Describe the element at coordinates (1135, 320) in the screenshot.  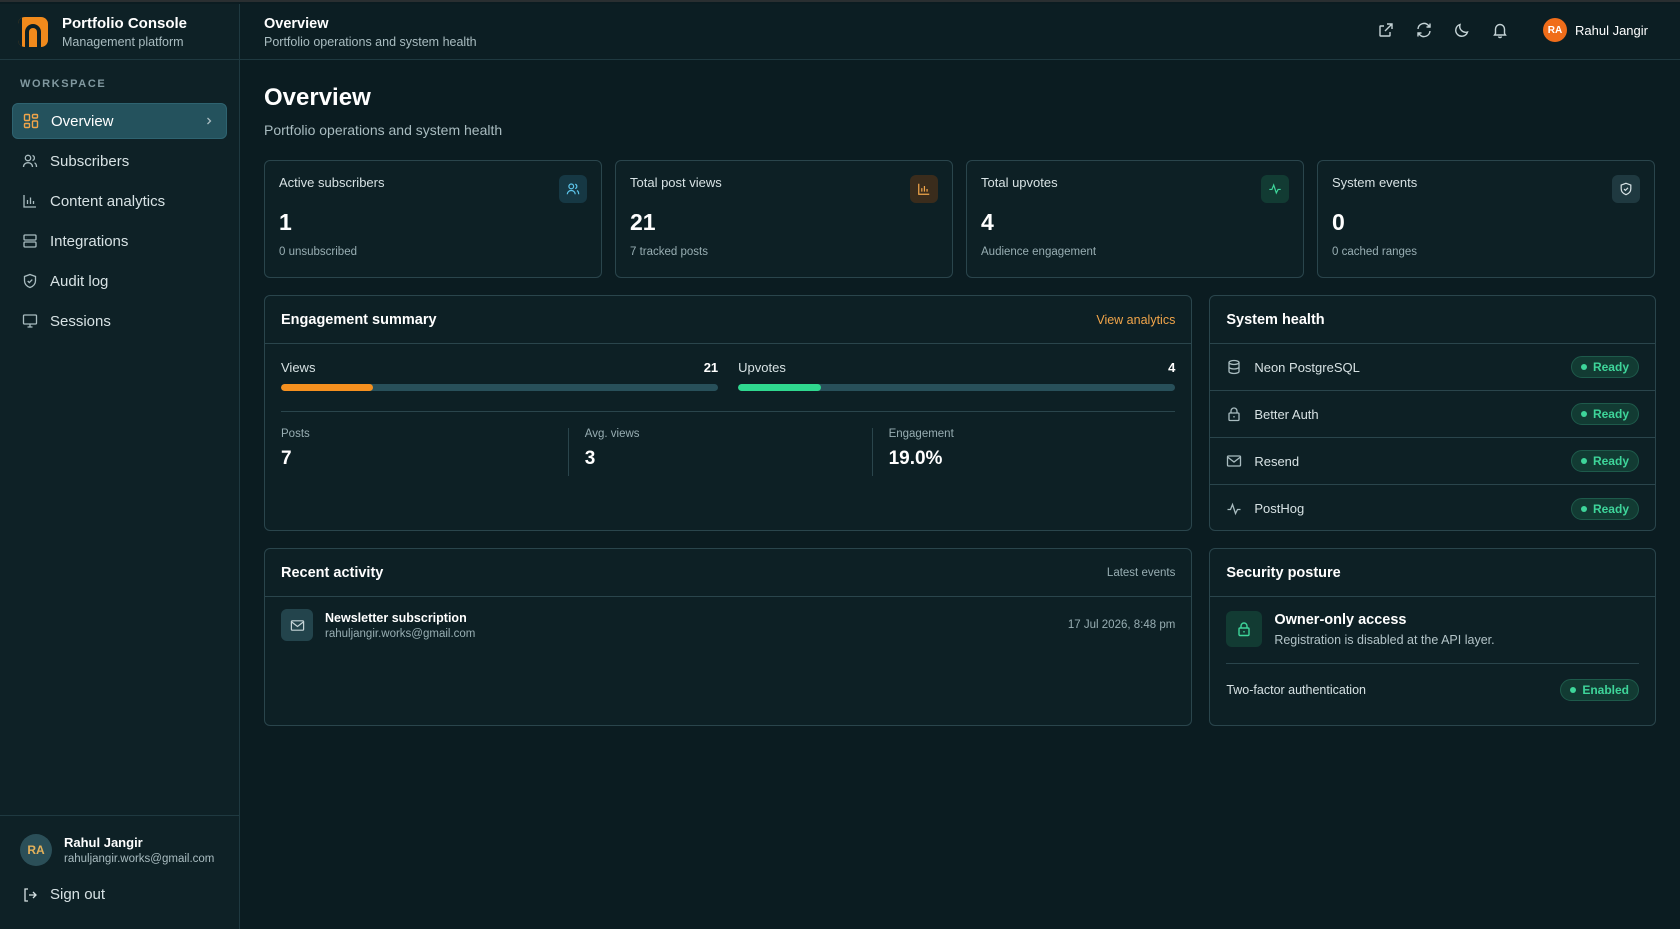
I see `view-analytics-link: View analytics` at that location.